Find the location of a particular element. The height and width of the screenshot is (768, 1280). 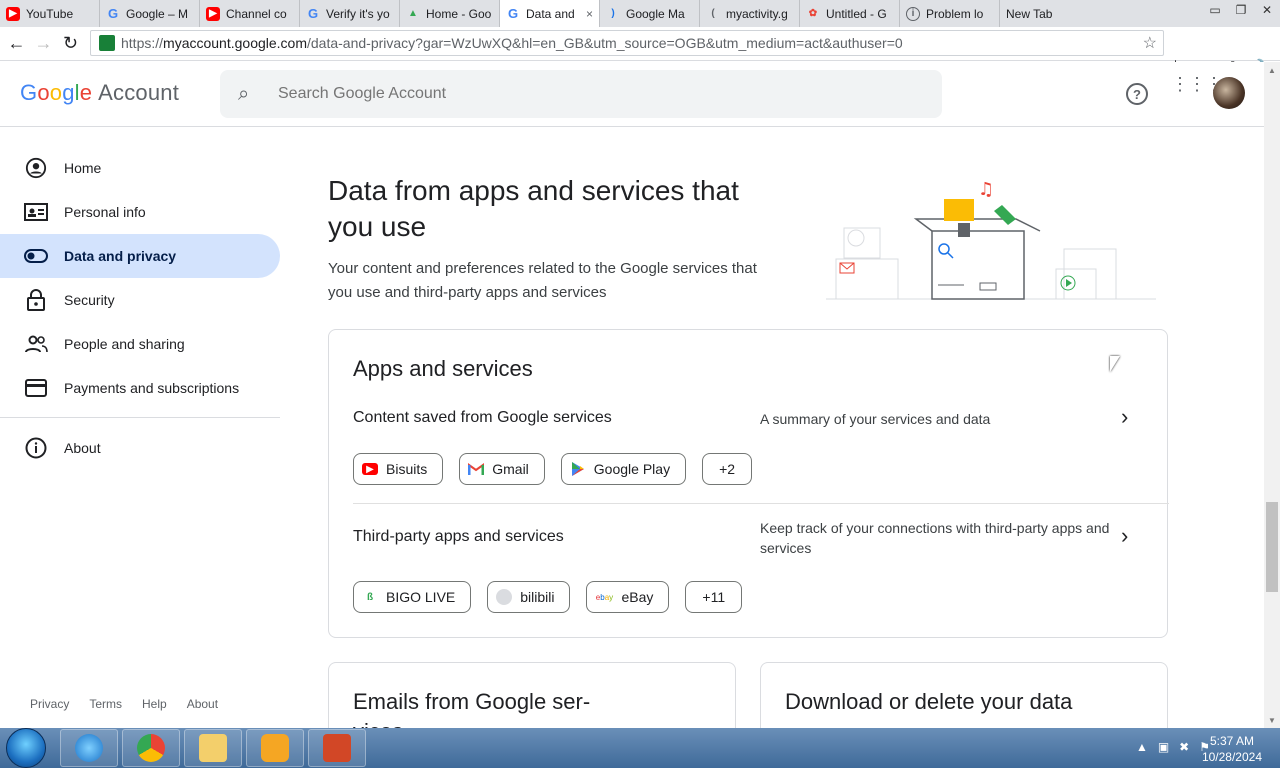

sidebar-item-security: Security is located at coordinates (140, 300).